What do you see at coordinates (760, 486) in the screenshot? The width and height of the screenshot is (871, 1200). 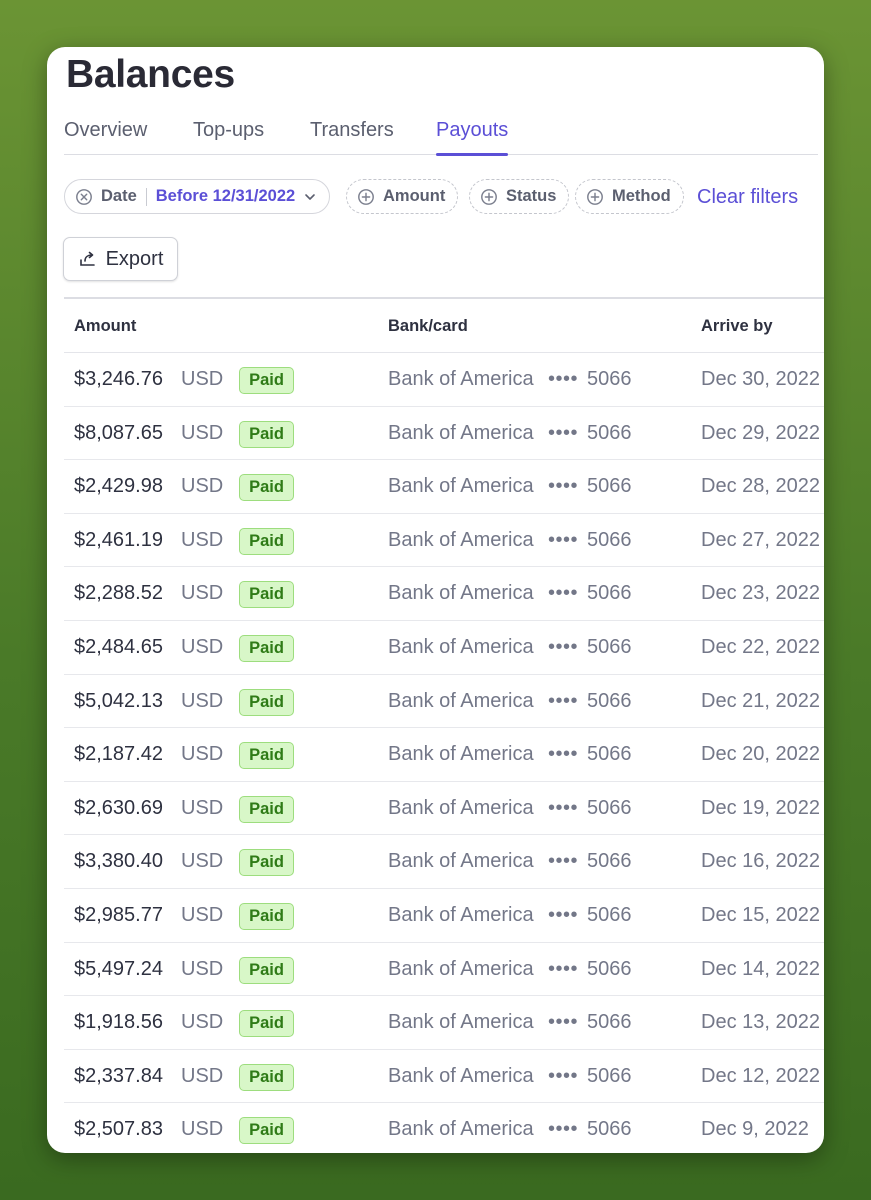 I see `arrive-by-date: Dec 28, 2022` at bounding box center [760, 486].